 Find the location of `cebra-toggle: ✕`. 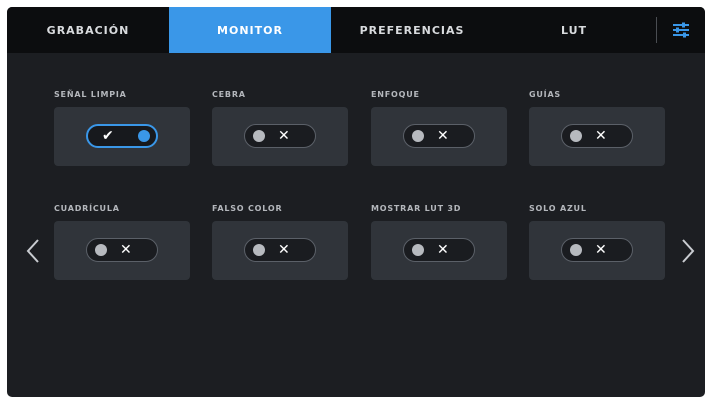

cebra-toggle: ✕ is located at coordinates (280, 136).